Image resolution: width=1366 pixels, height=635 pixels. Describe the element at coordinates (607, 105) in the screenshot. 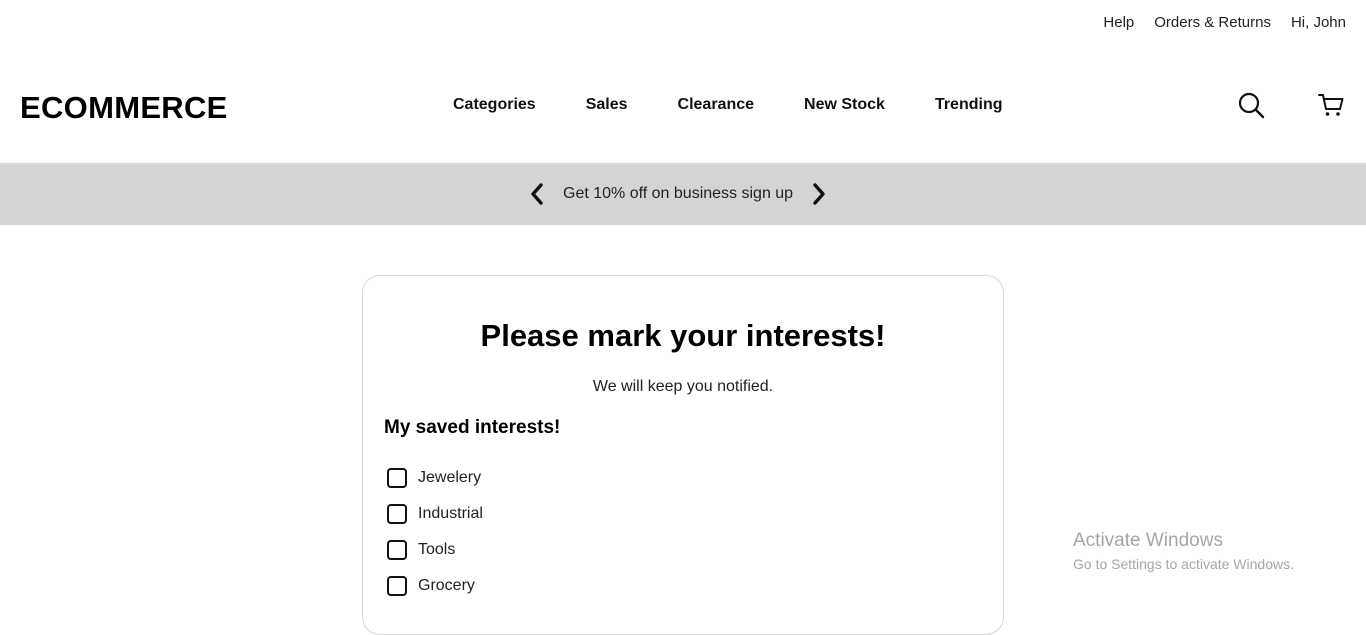

I see `nav-item-sales: Sales` at that location.